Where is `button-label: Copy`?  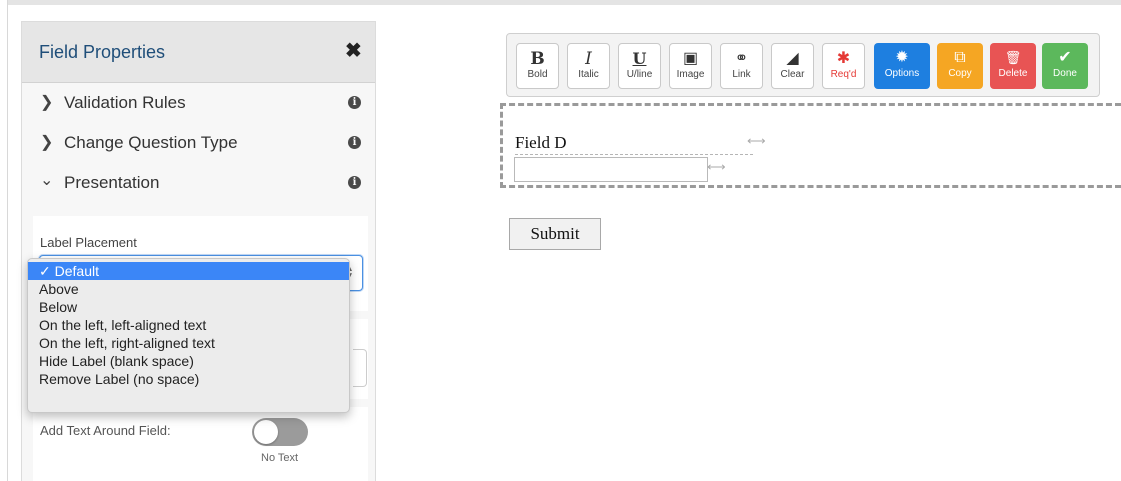
button-label: Copy is located at coordinates (960, 73).